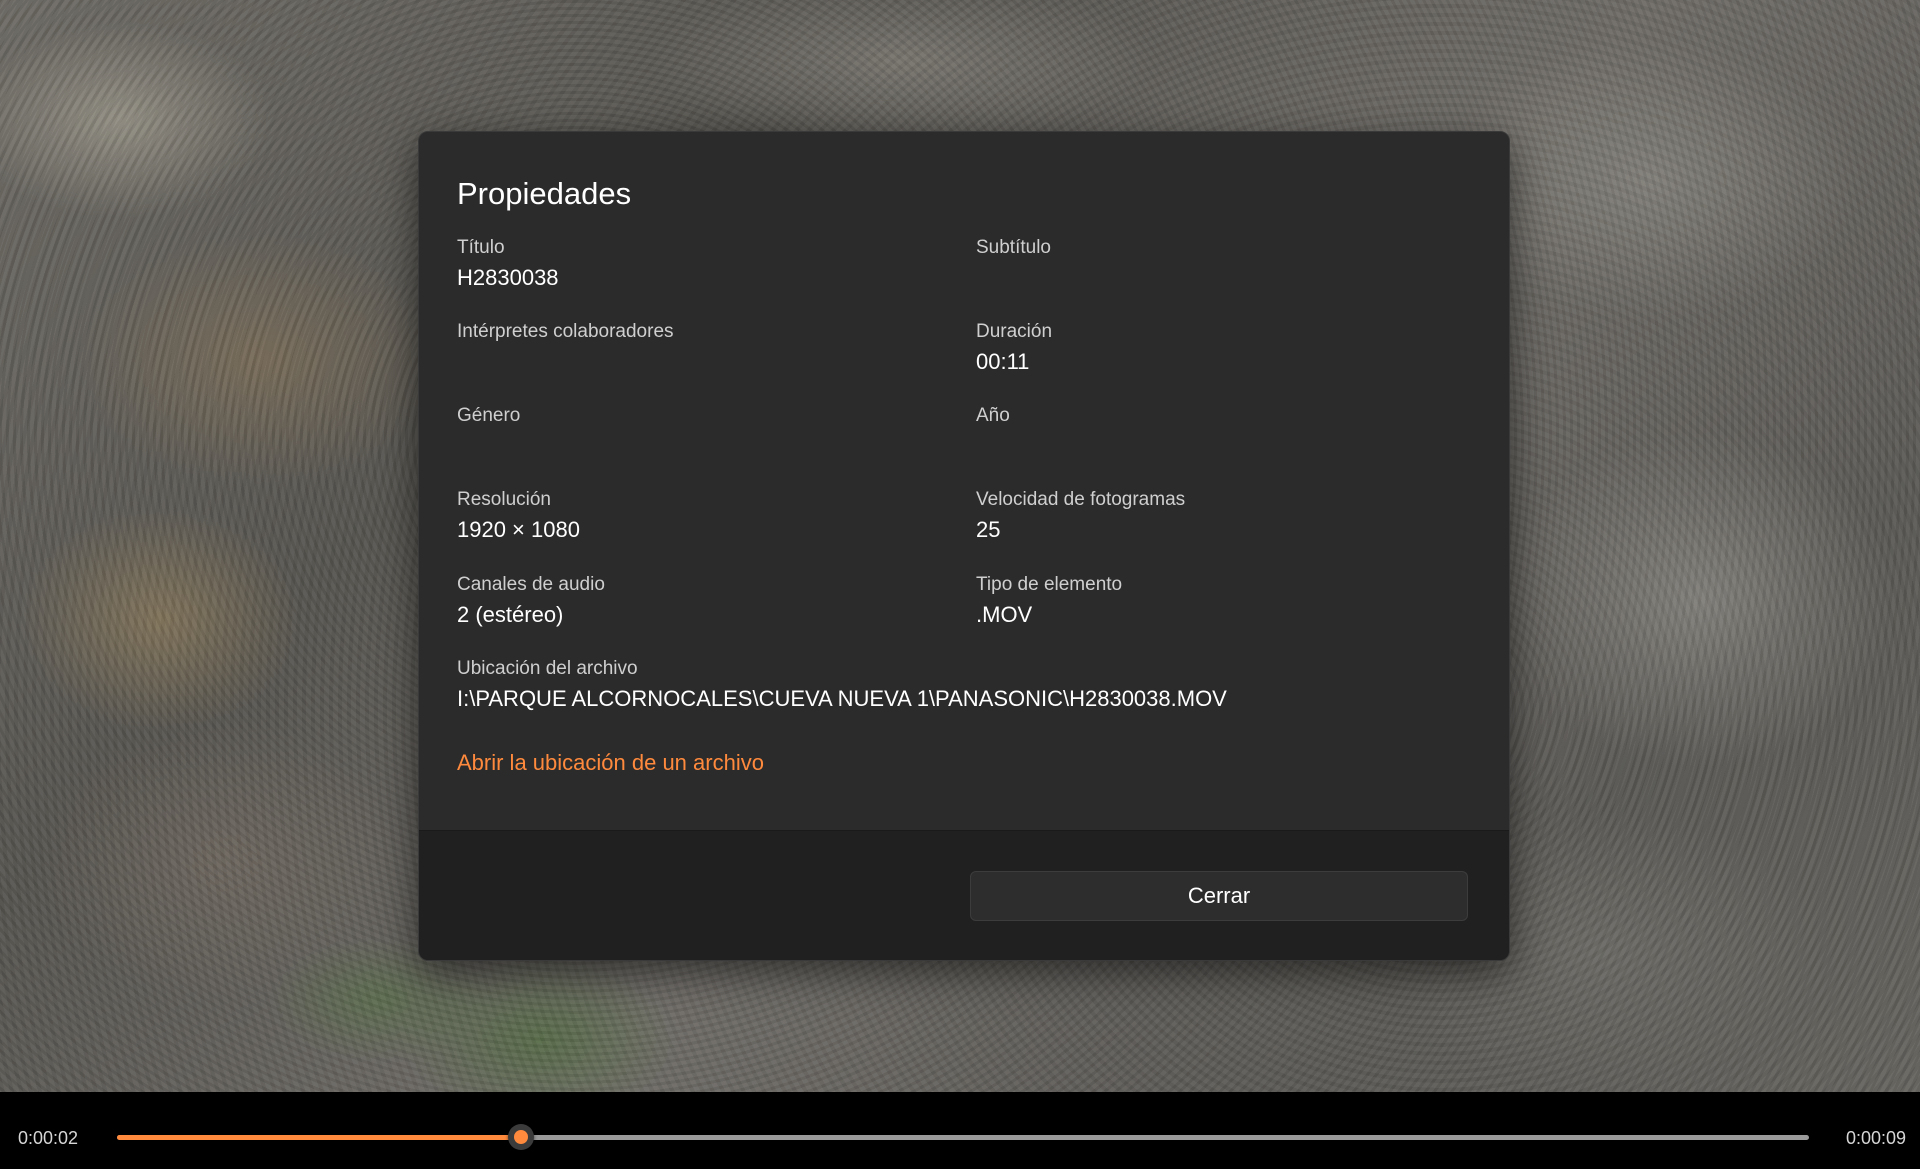 This screenshot has height=1169, width=1920. What do you see at coordinates (697, 516) in the screenshot?
I see `property-resolution: Resolución 1920 × 1080` at bounding box center [697, 516].